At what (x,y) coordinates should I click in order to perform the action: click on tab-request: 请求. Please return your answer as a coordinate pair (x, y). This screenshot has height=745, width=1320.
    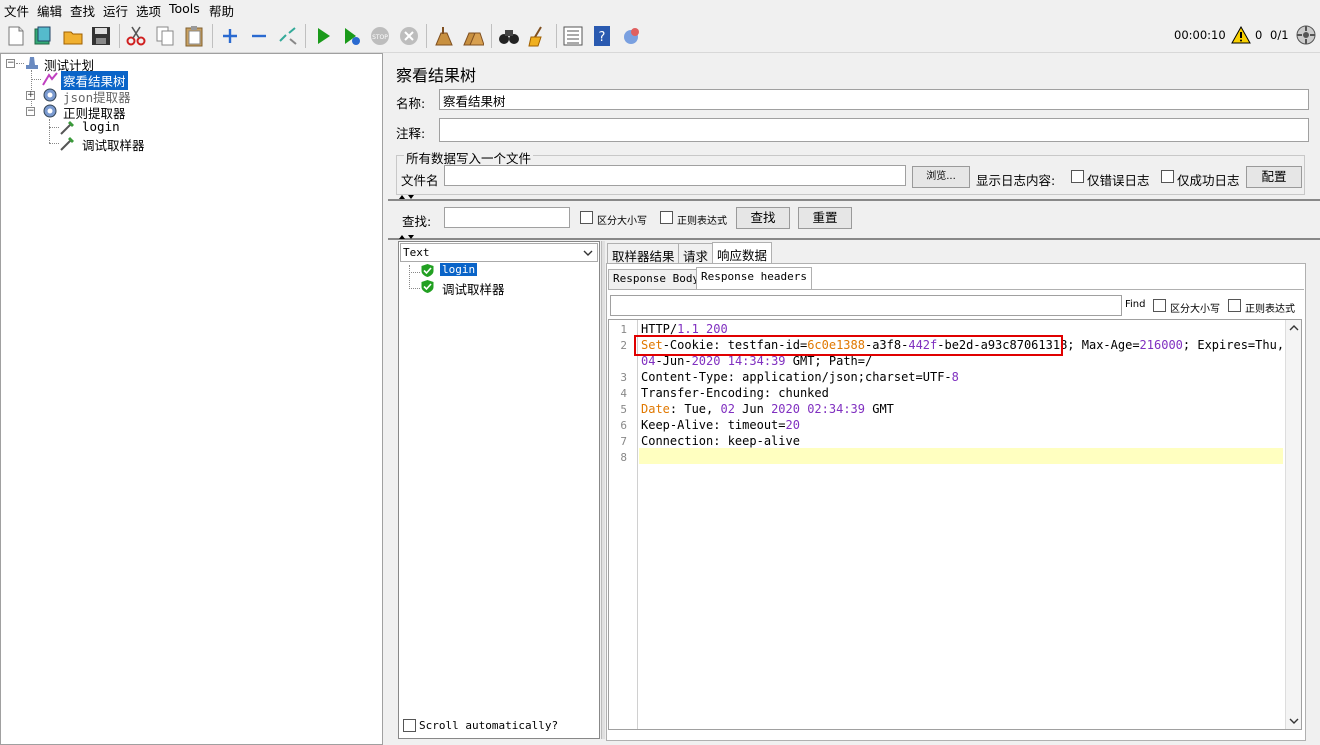
    Looking at the image, I should click on (696, 253).